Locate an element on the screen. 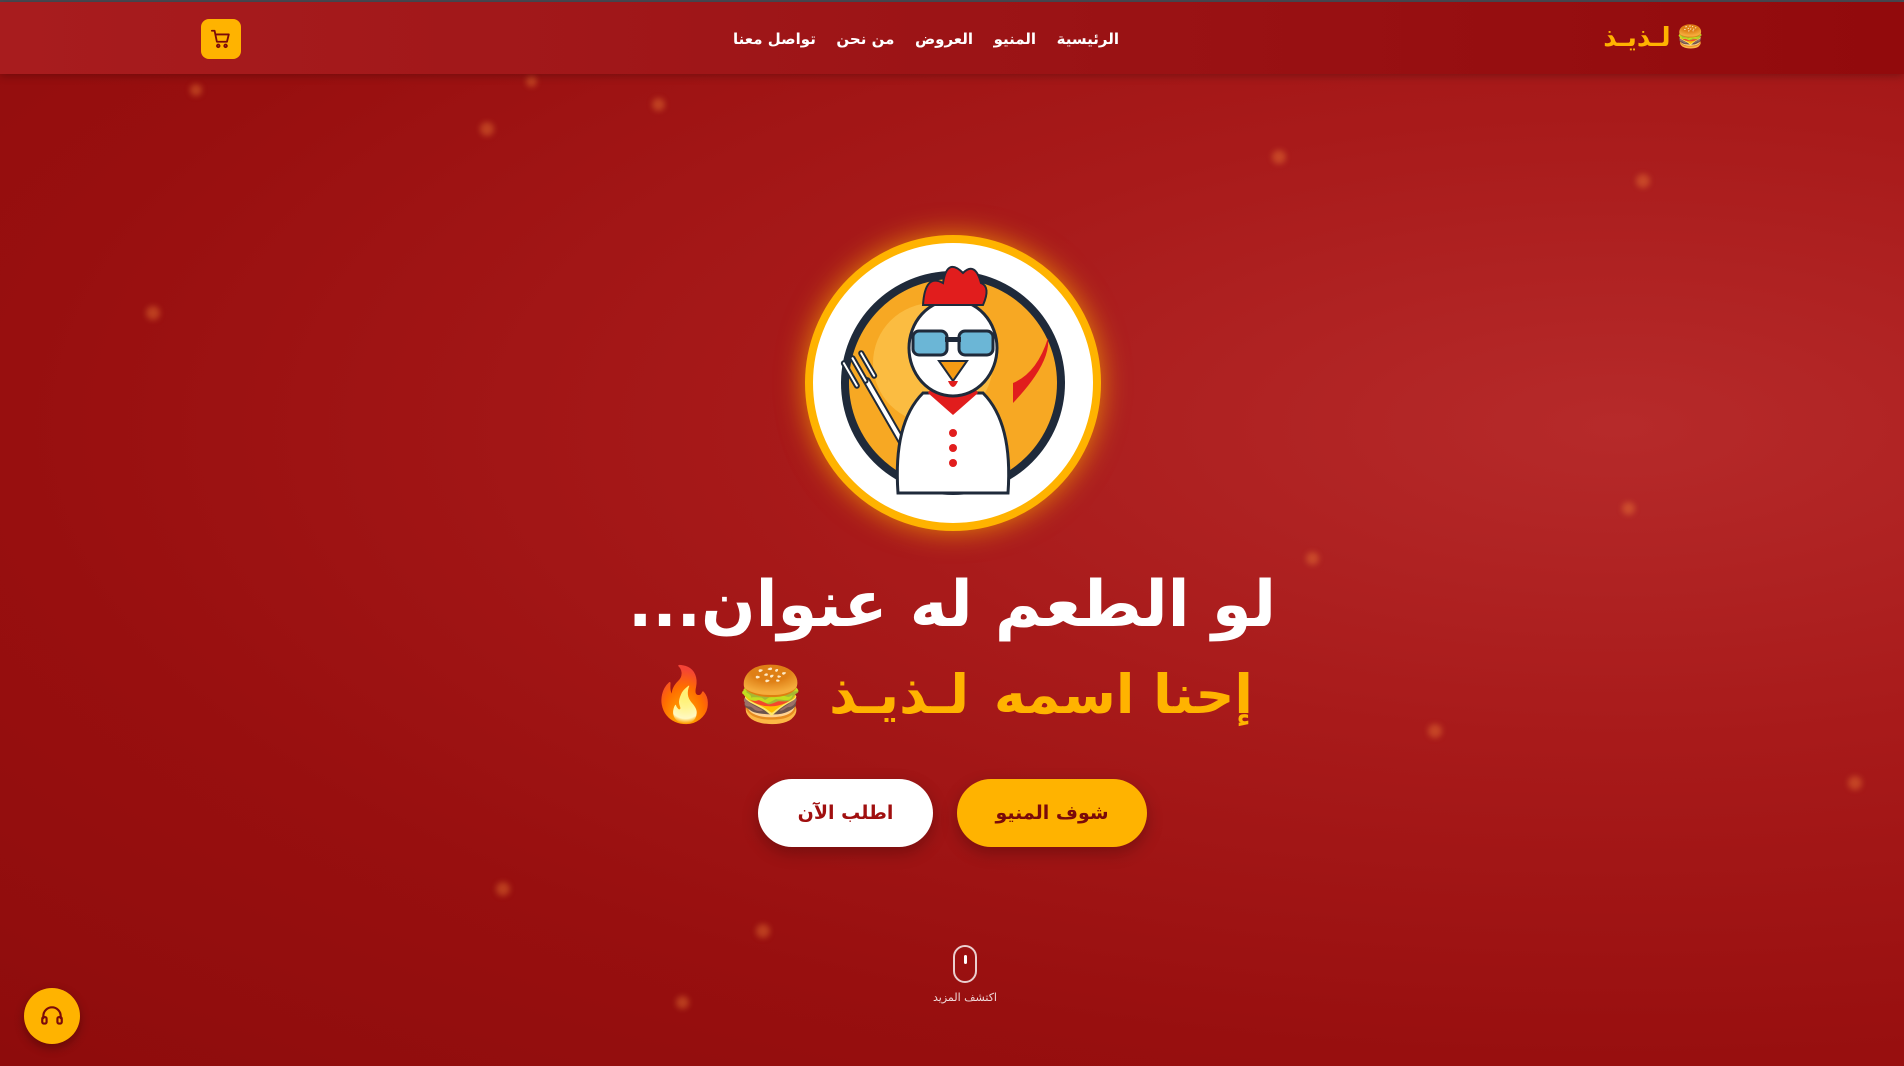 The width and height of the screenshot is (1904, 1066). burger-icon: 🍔 is located at coordinates (1690, 37).